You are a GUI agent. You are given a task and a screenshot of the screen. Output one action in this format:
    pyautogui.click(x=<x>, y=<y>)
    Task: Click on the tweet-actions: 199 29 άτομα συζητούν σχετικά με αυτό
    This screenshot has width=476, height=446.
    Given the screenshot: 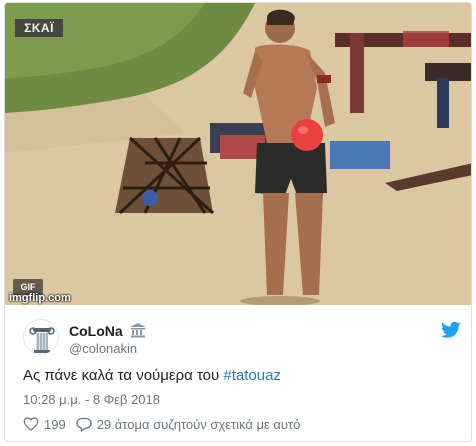 What is the action you would take?
    pyautogui.click(x=166, y=424)
    